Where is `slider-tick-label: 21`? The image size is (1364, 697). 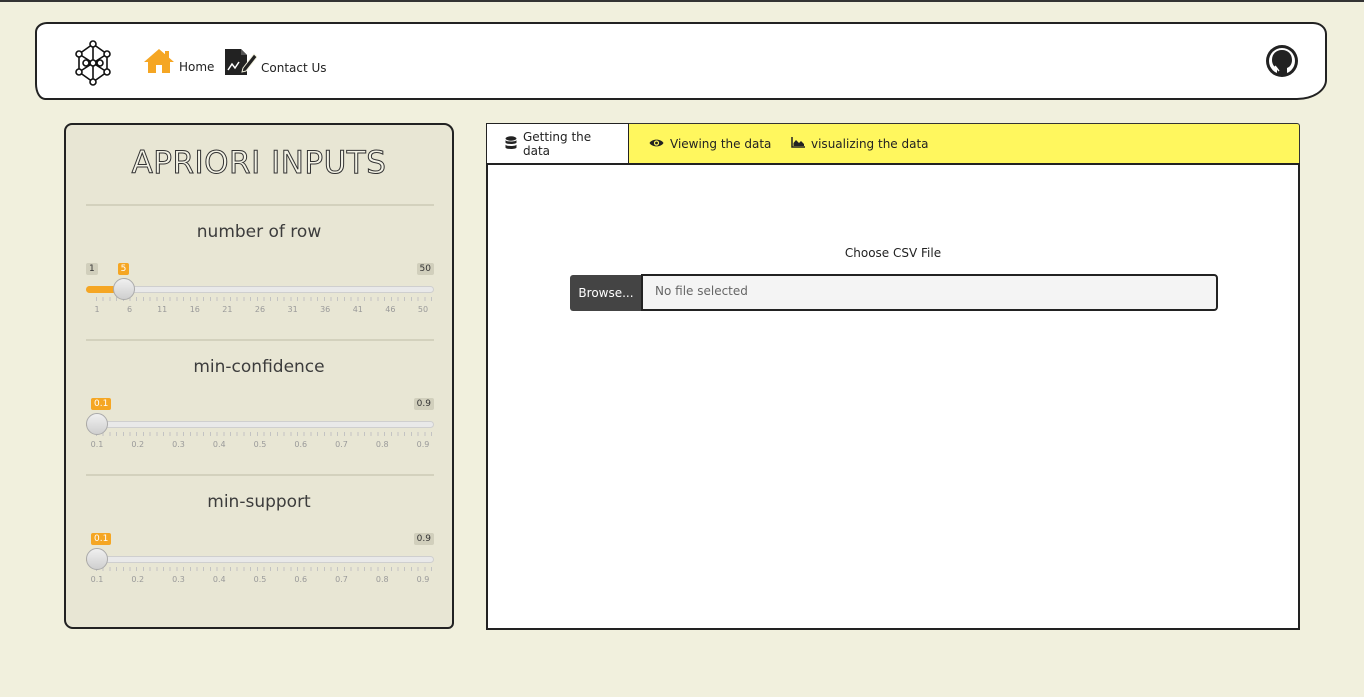 slider-tick-label: 21 is located at coordinates (227, 309).